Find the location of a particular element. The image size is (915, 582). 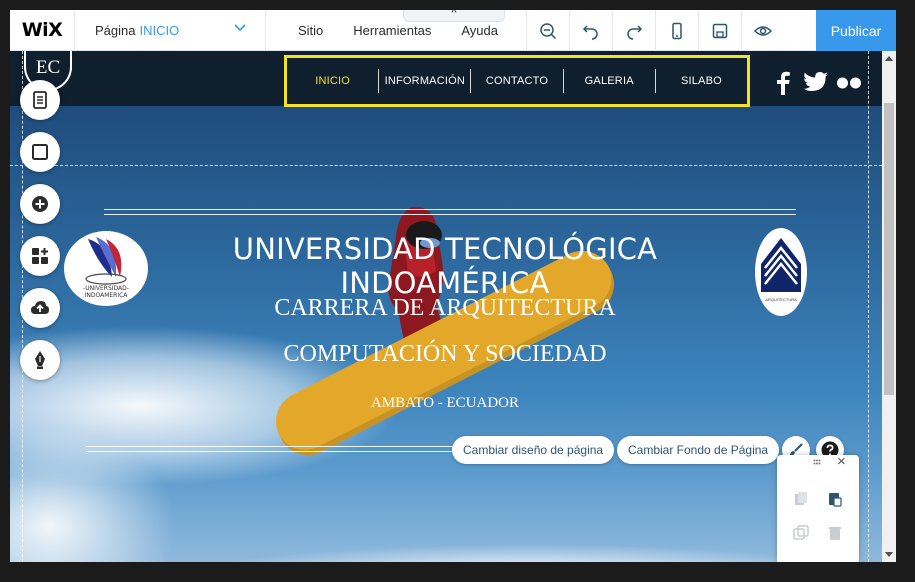

add-apps-button is located at coordinates (40, 256).